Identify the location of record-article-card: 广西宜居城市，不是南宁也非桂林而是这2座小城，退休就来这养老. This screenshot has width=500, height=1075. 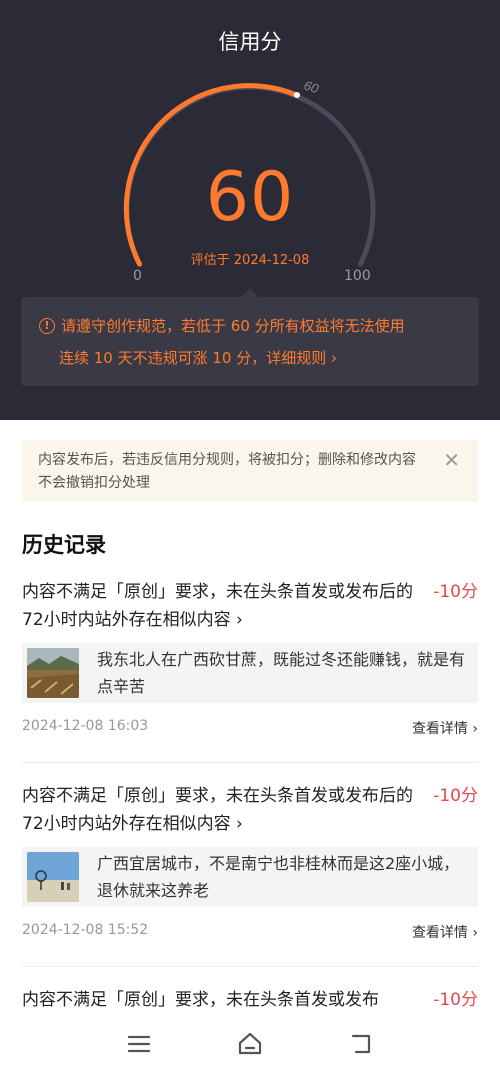
(250, 877).